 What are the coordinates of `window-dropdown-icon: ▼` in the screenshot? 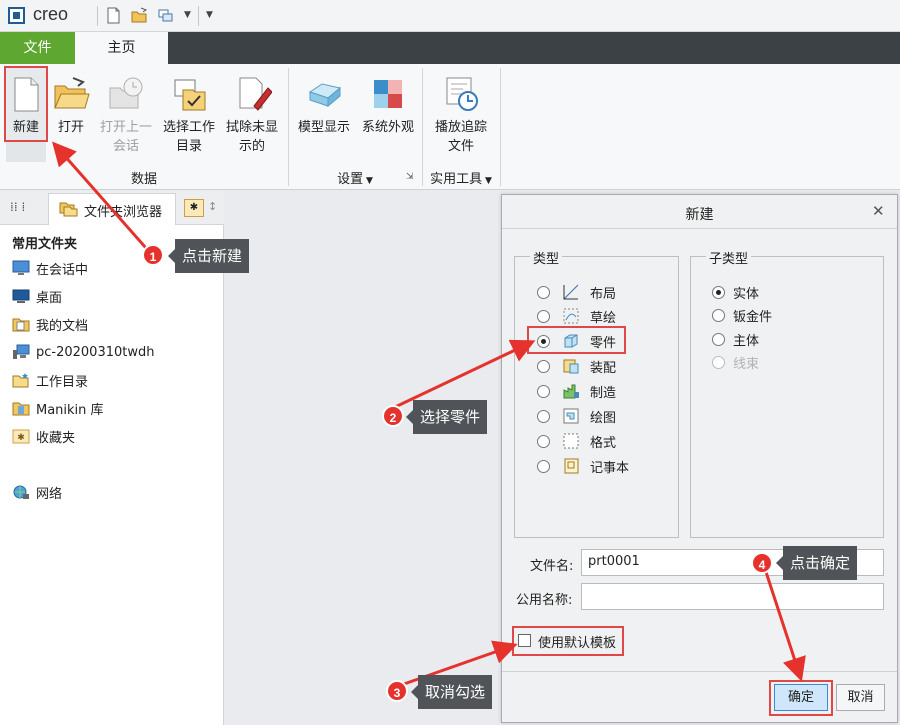 It's located at (187, 15).